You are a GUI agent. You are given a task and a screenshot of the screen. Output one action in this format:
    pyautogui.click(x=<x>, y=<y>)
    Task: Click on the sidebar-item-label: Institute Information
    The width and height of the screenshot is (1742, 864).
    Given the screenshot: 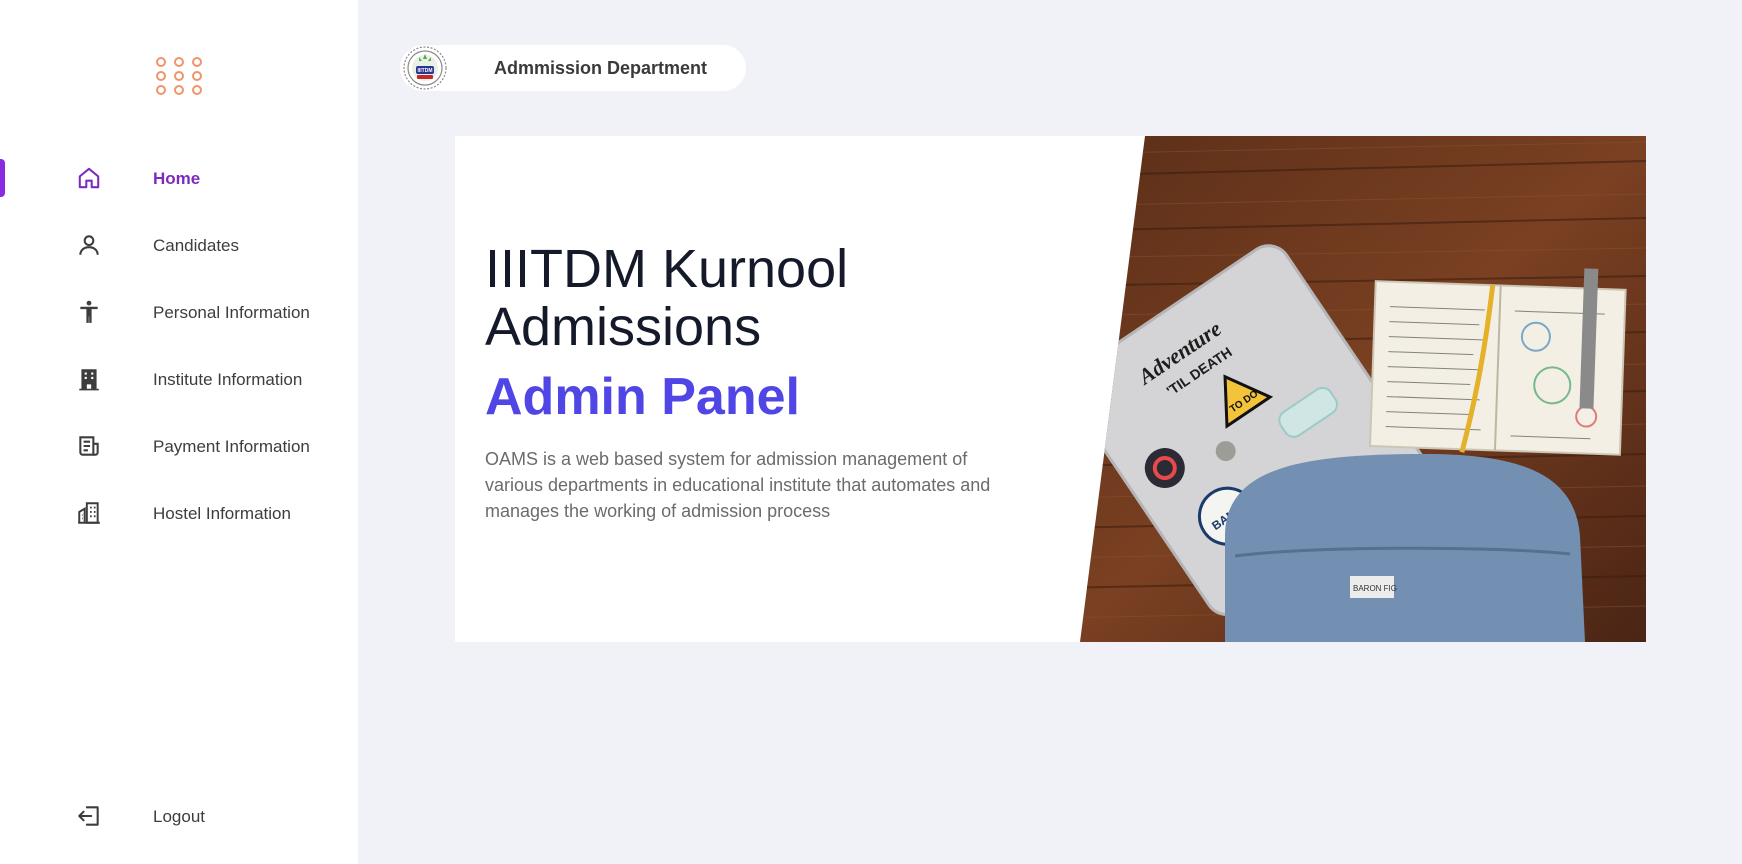 What is the action you would take?
    pyautogui.click(x=228, y=379)
    